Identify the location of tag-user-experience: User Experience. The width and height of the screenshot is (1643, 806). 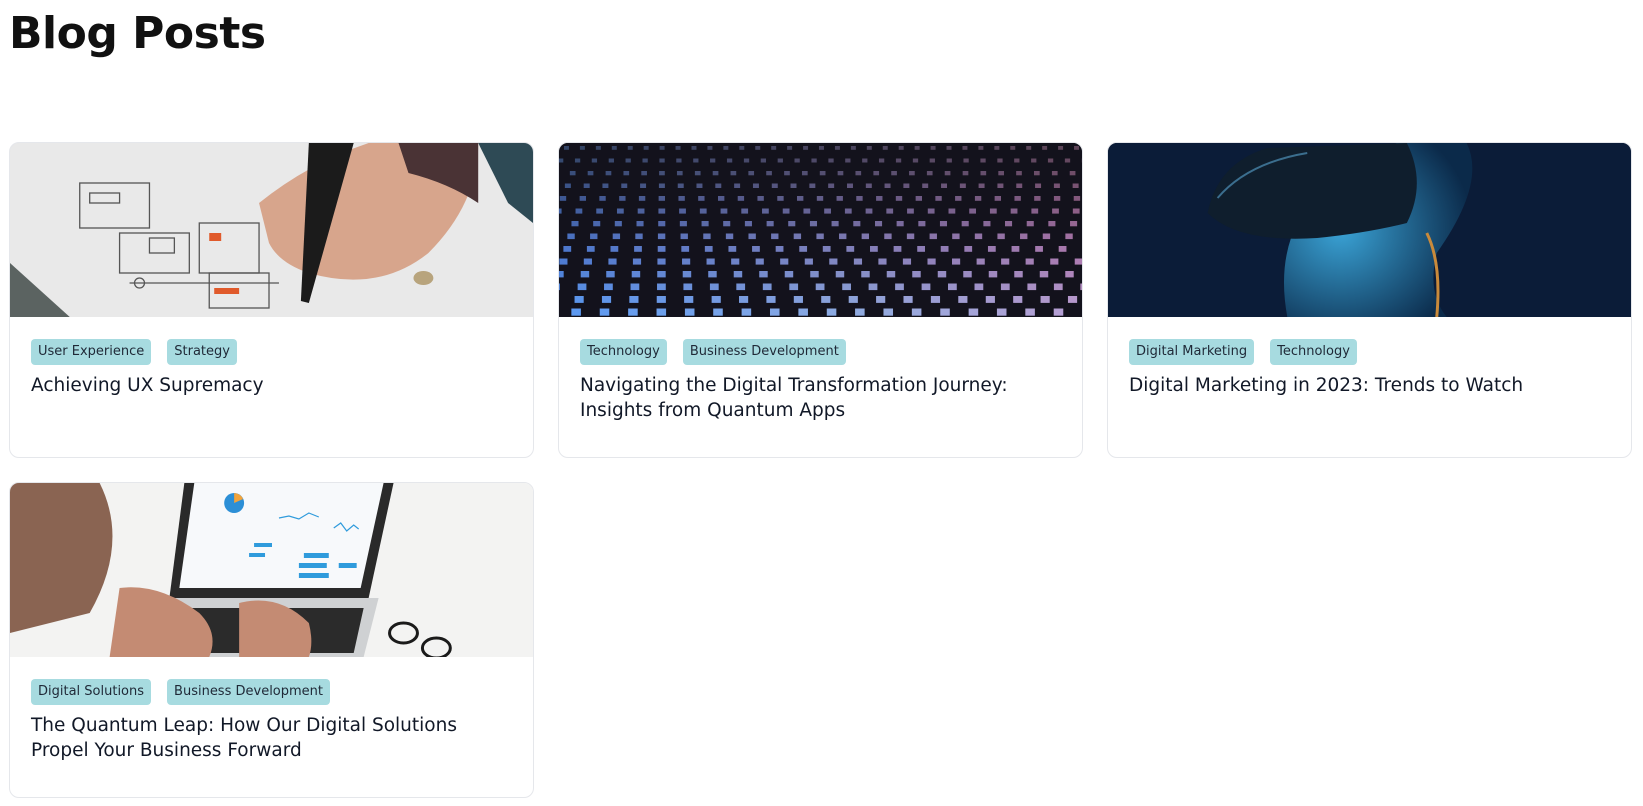
(91, 352).